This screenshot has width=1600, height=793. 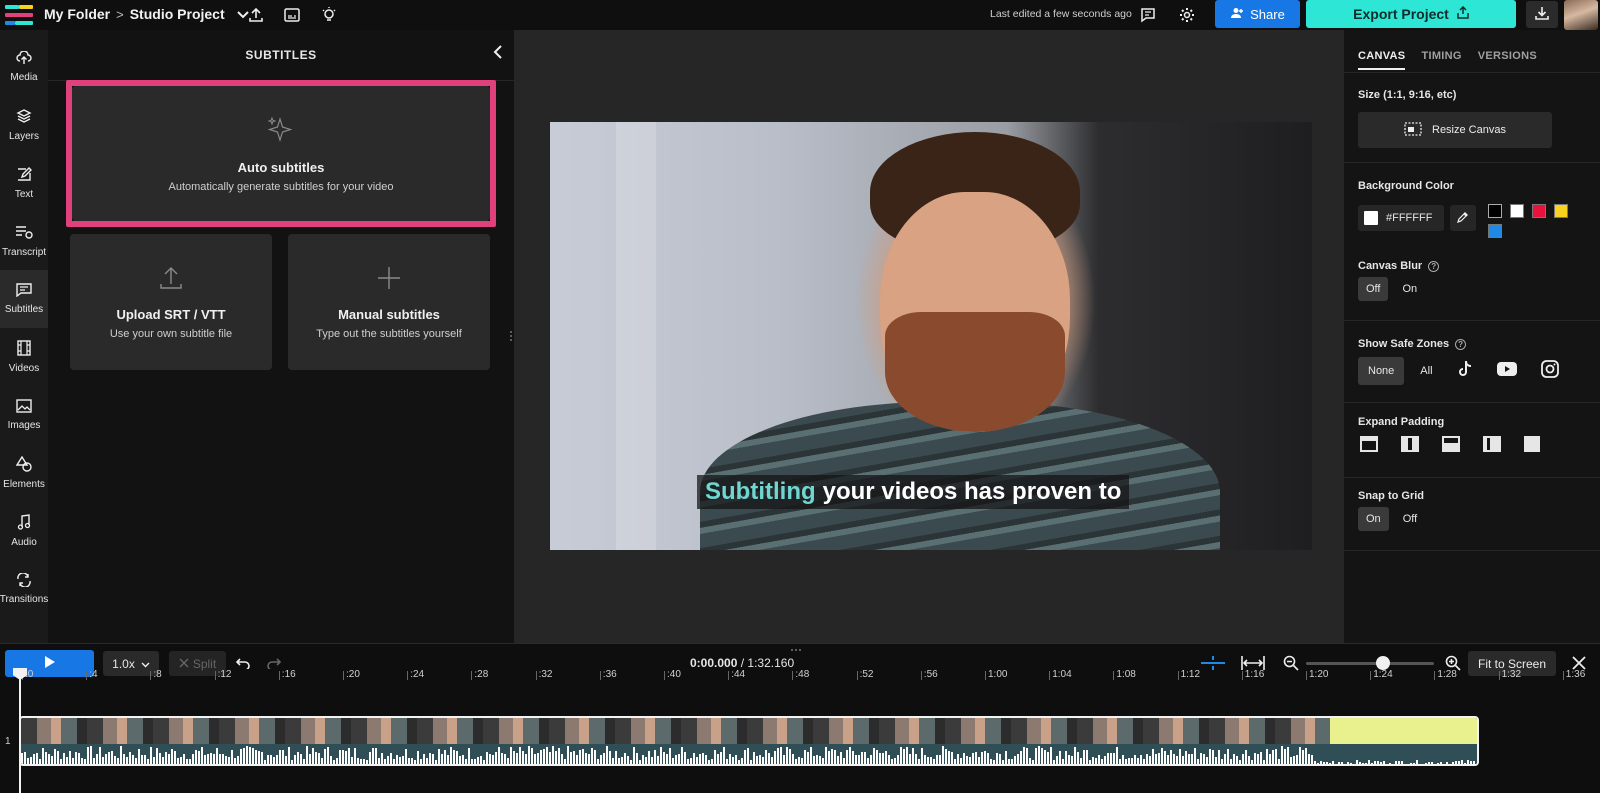 I want to click on ruler-tick: :20, so click(x=351, y=674).